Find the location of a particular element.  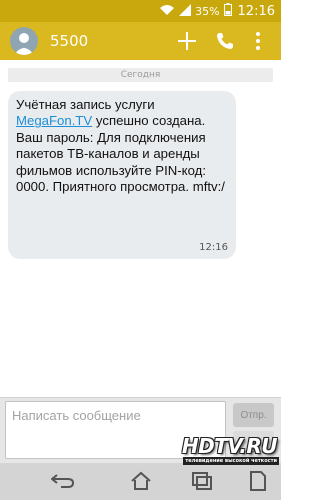

message-time: 12:16 is located at coordinates (213, 247).